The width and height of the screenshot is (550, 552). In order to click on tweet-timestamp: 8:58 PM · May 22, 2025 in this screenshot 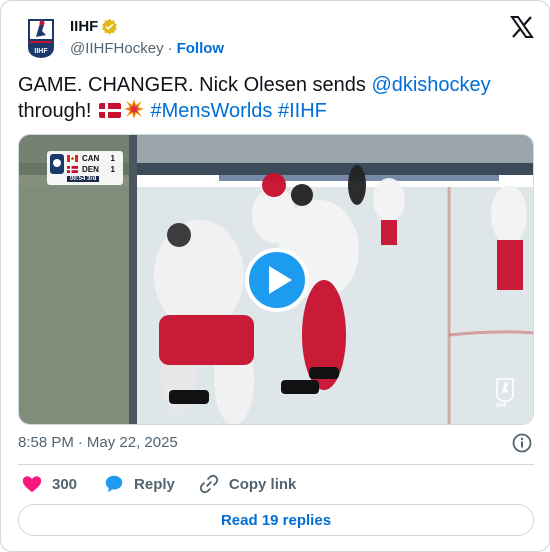, I will do `click(98, 442)`.